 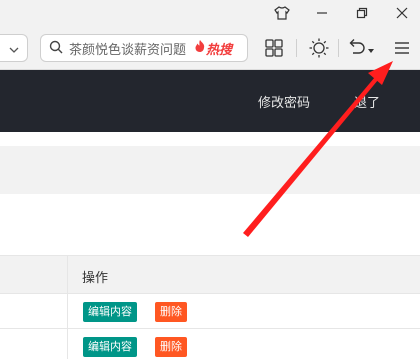 I want to click on address-bar-dropdown, so click(x=14, y=48).